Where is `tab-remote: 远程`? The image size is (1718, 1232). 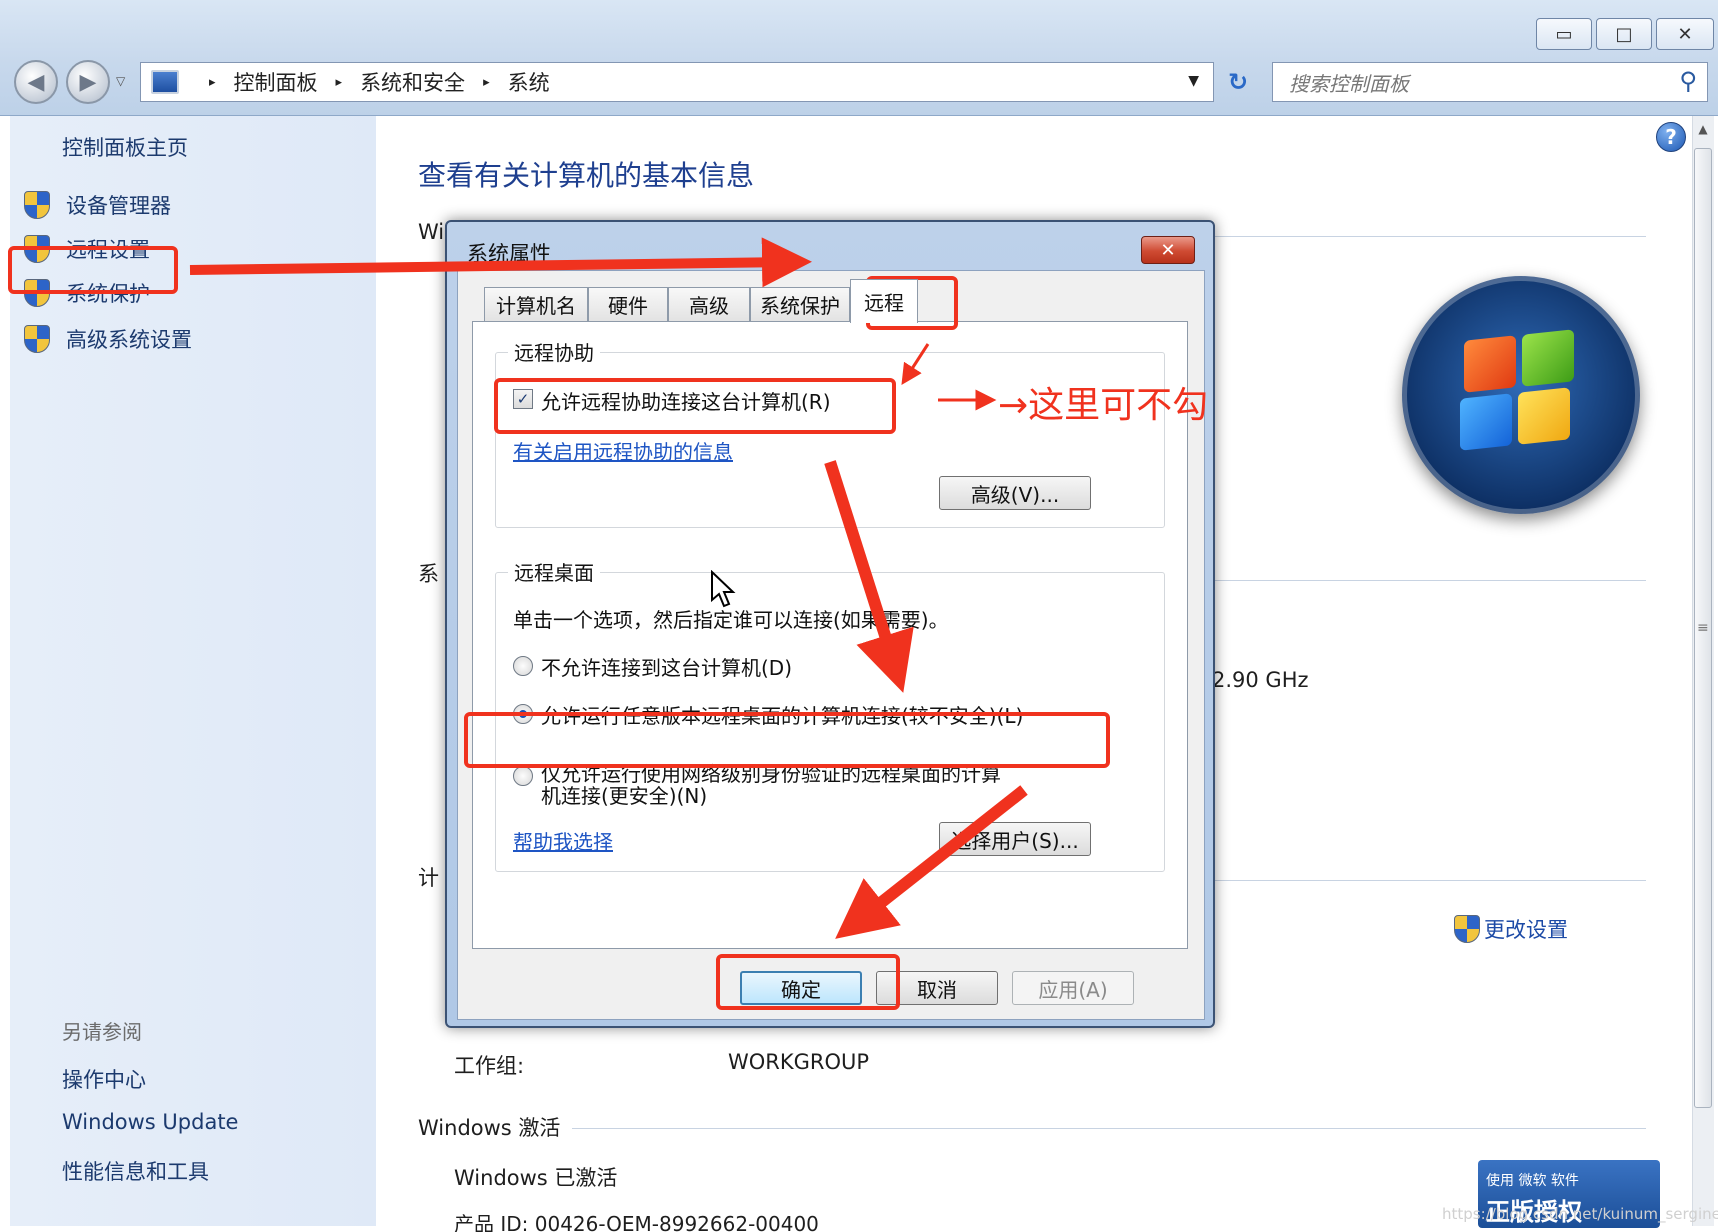
tab-remote: 远程 is located at coordinates (884, 301).